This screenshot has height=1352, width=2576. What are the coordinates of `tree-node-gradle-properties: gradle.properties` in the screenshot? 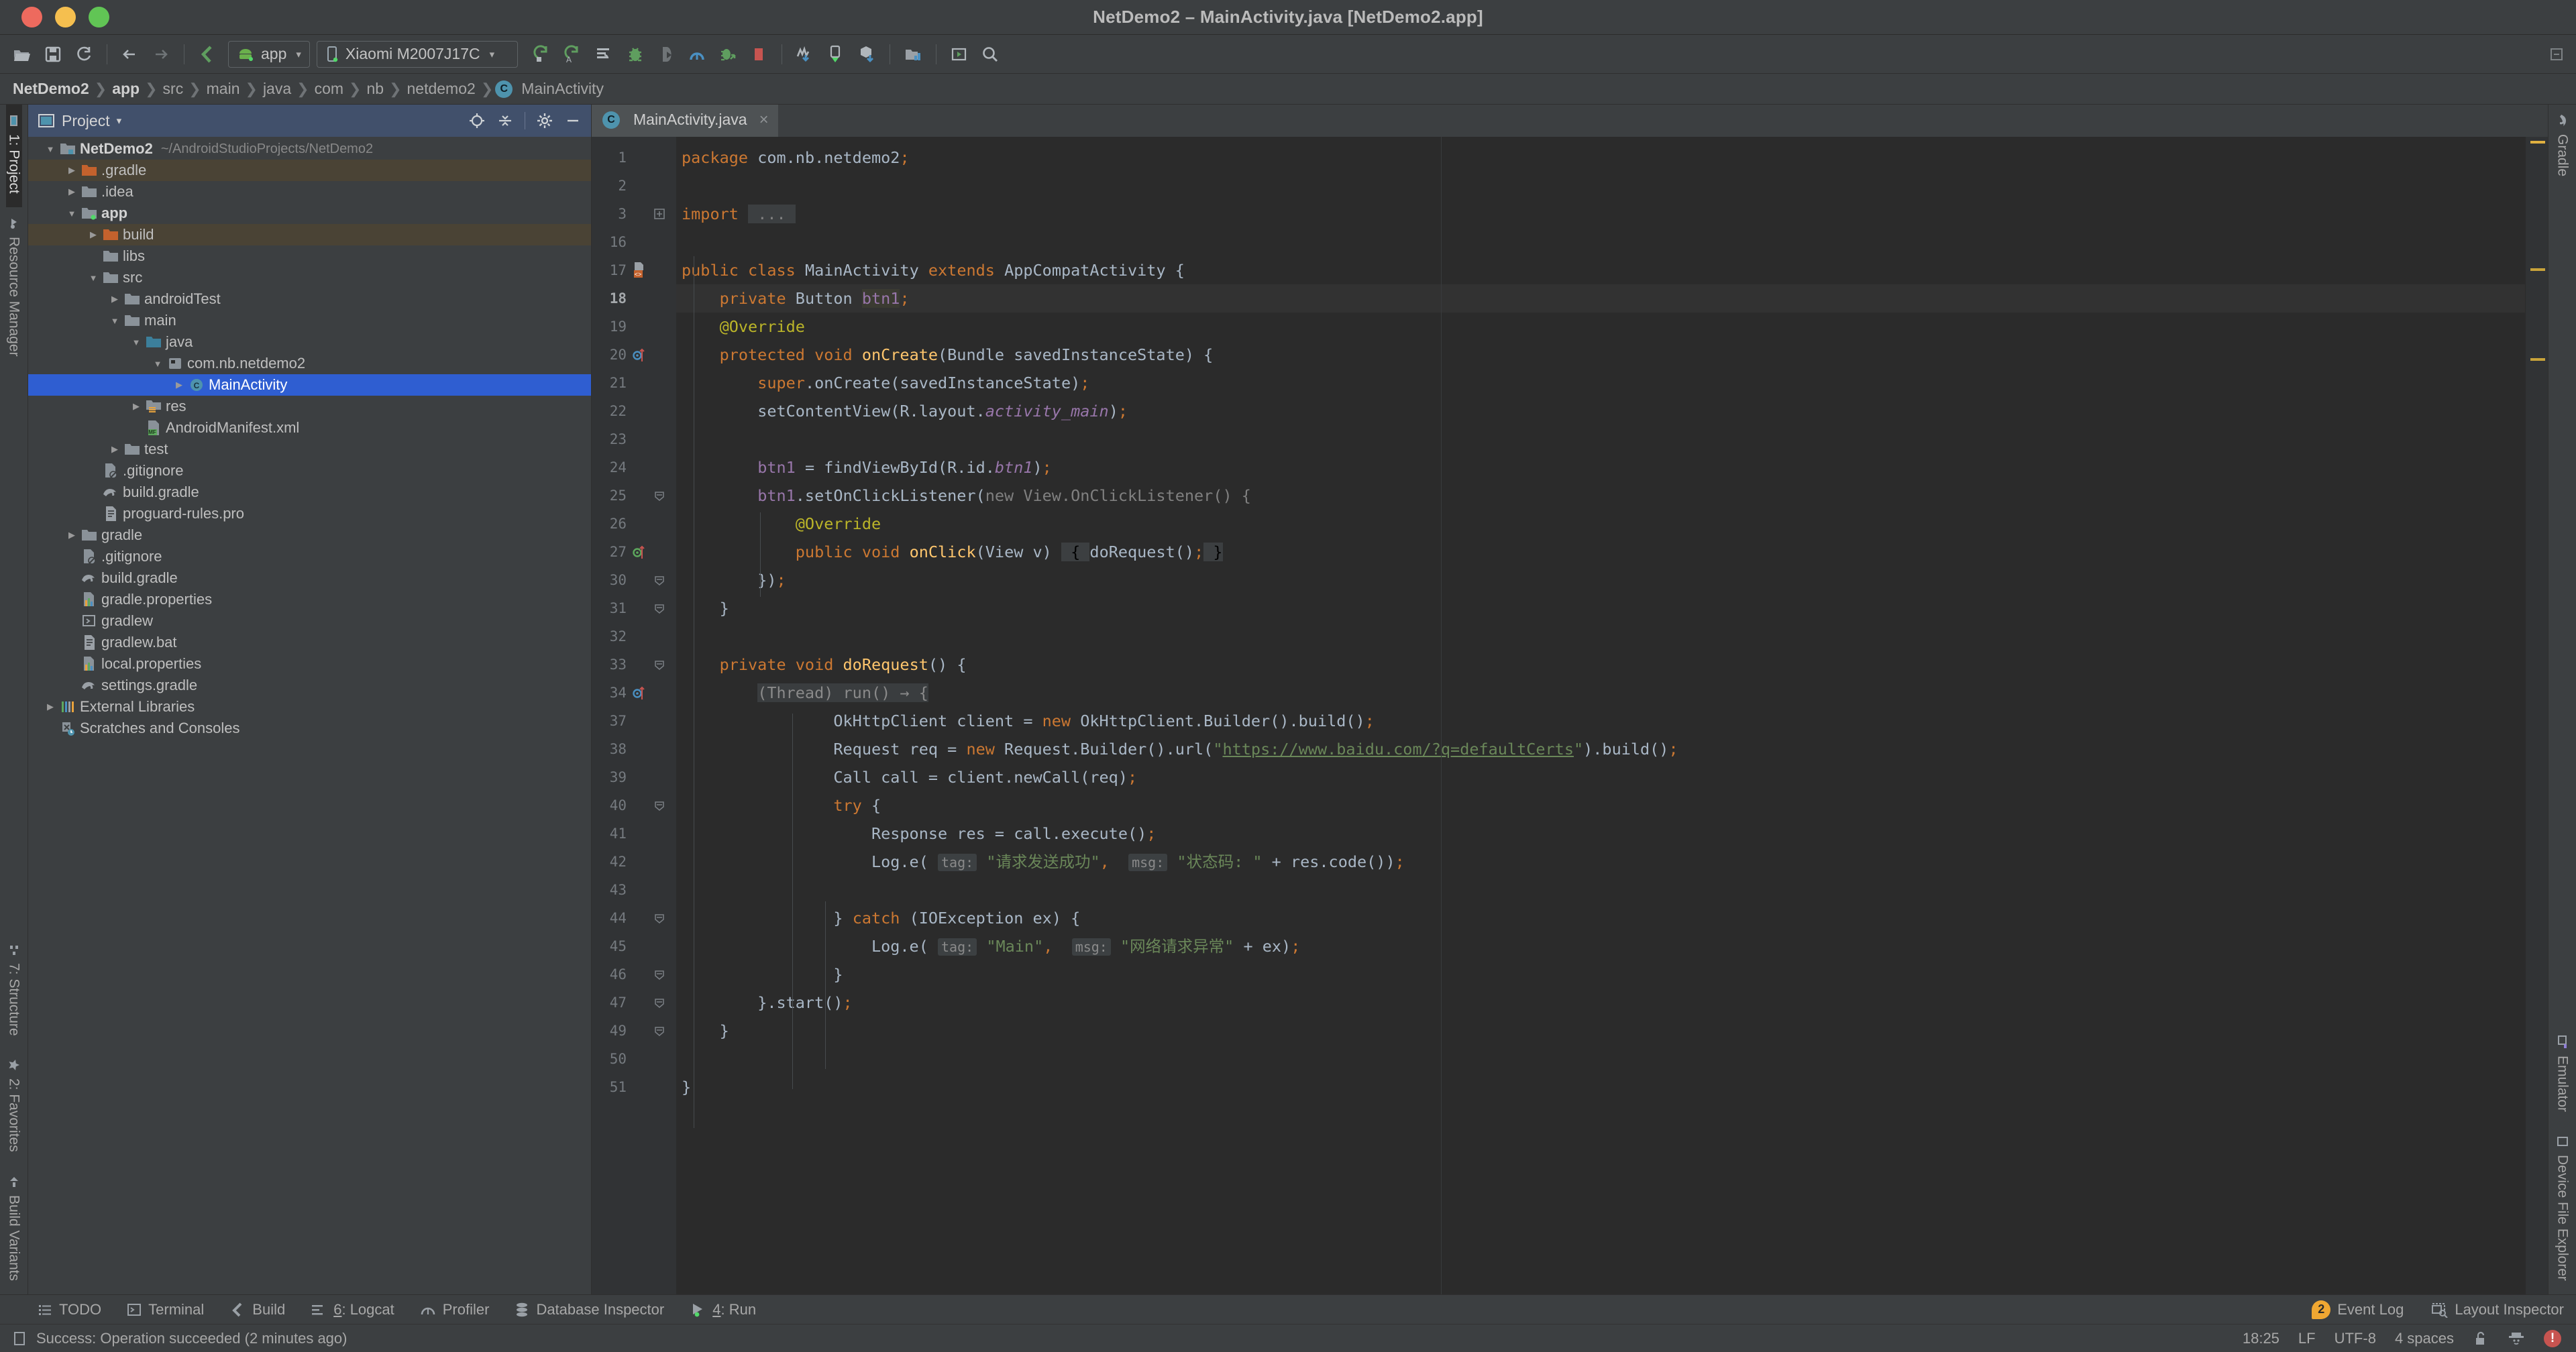 It's located at (309, 599).